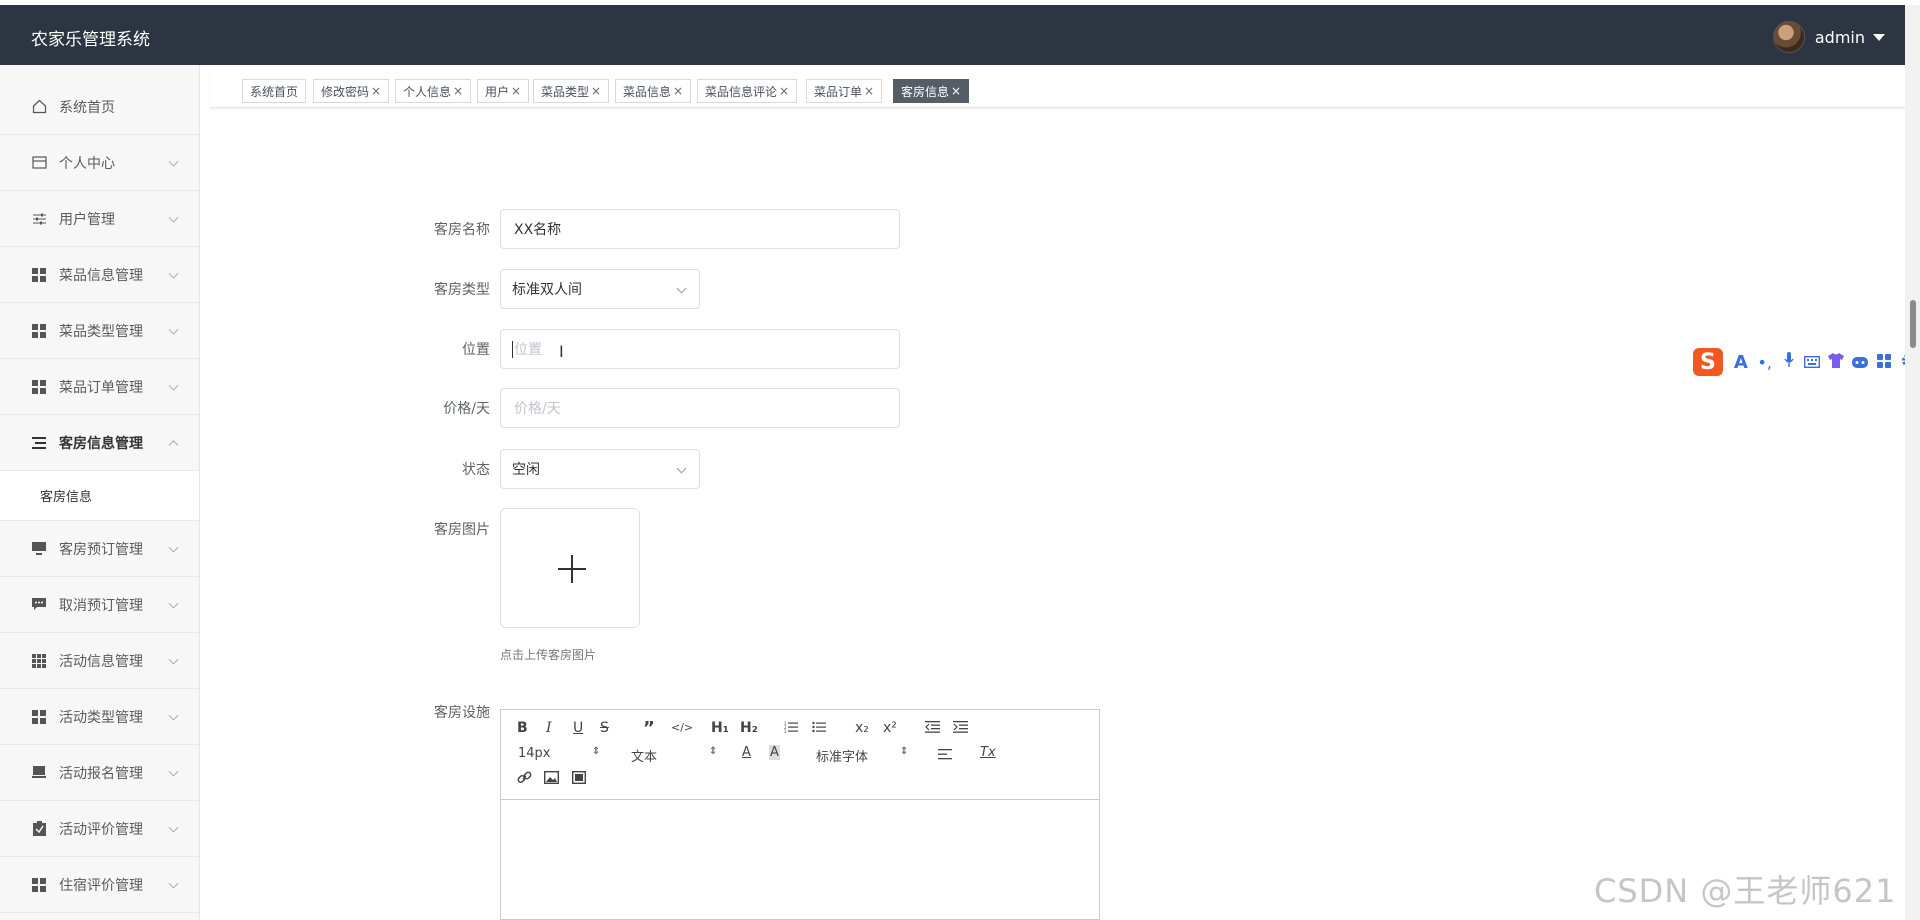  What do you see at coordinates (99, 275) in the screenshot?
I see `sidebar-item-dish-info: 菜品信息管理` at bounding box center [99, 275].